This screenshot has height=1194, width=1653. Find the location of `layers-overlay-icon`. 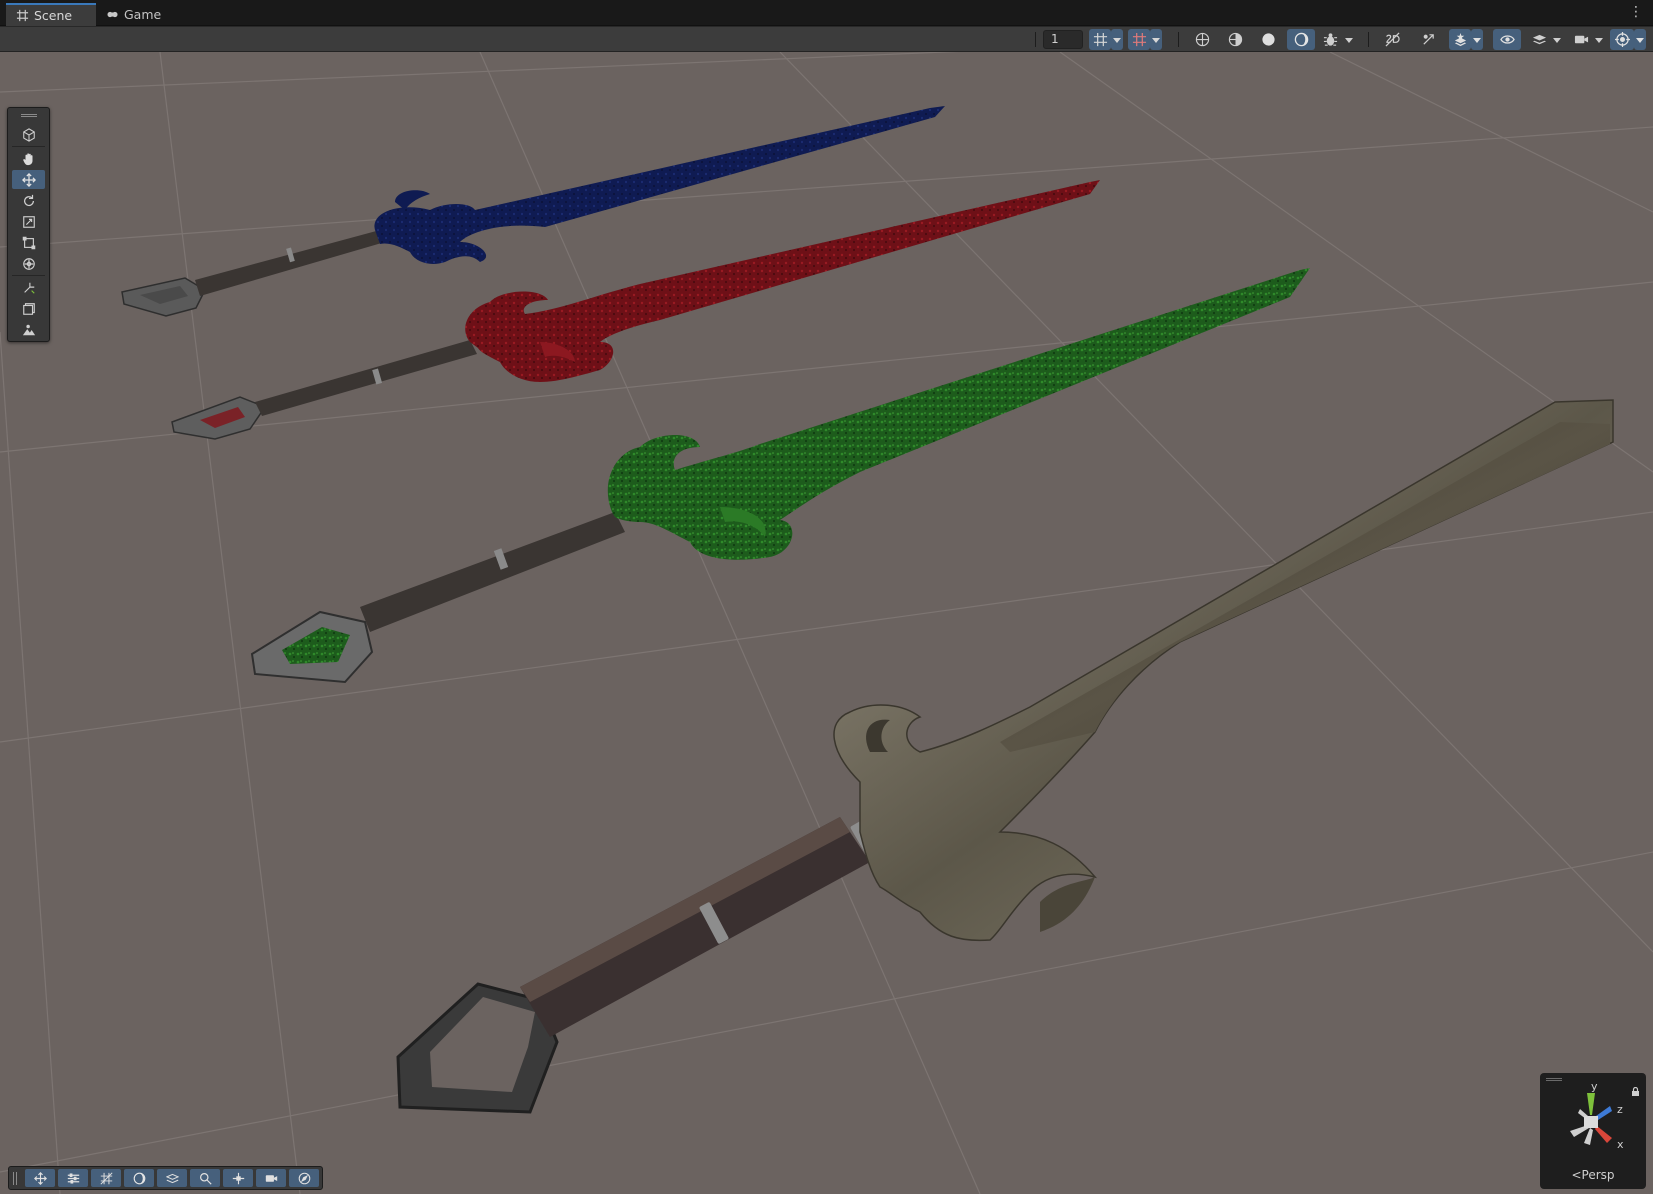

layers-overlay-icon is located at coordinates (172, 1178).